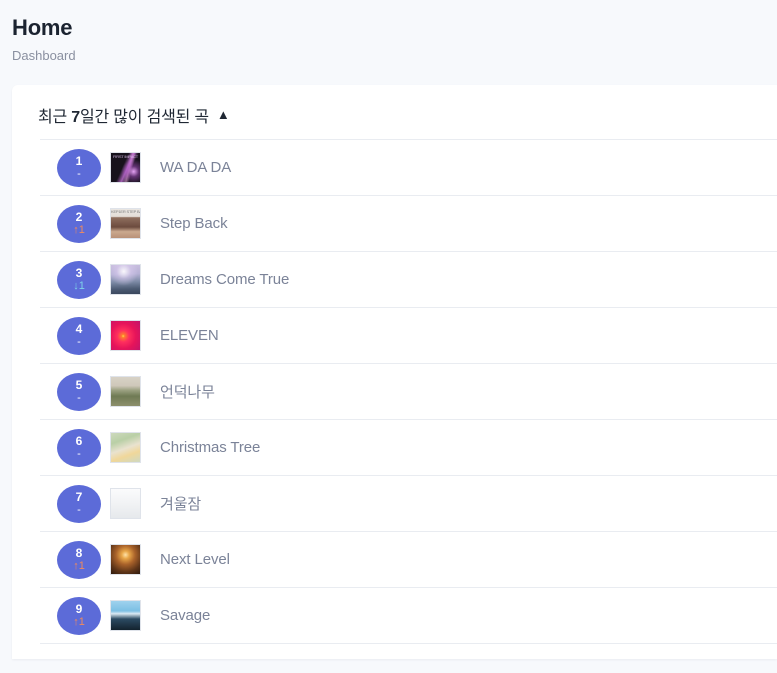 This screenshot has height=673, width=777. What do you see at coordinates (75, 117) in the screenshot?
I see `card-title-days: 7` at bounding box center [75, 117].